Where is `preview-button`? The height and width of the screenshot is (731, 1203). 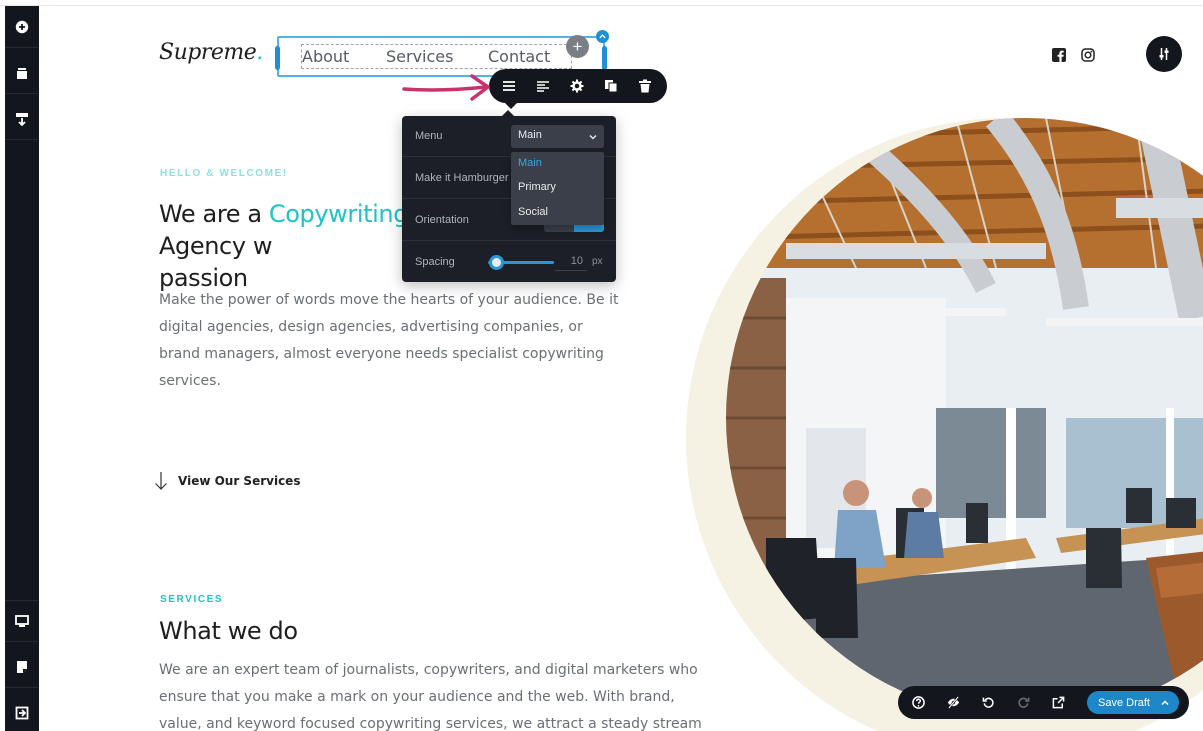 preview-button is located at coordinates (1058, 702).